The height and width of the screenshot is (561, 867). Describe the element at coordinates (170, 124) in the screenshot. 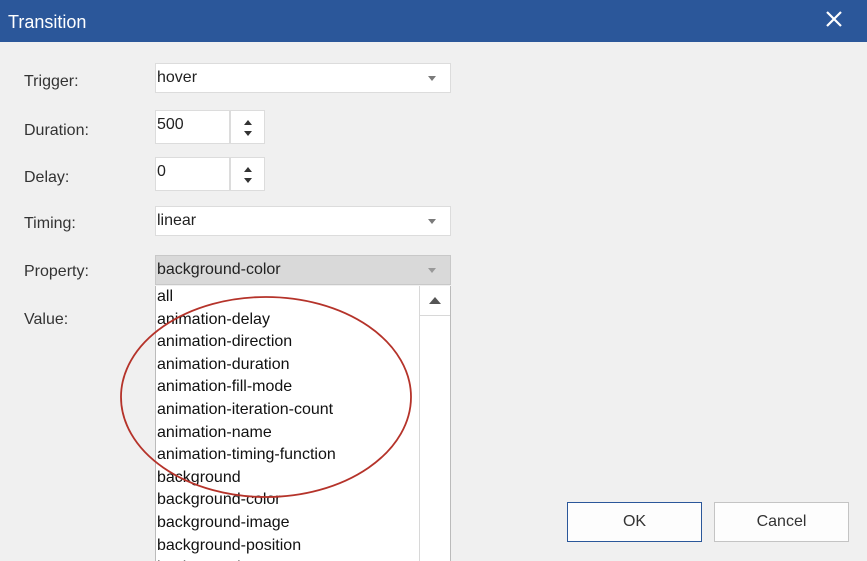

I see `duration-value: 500` at that location.